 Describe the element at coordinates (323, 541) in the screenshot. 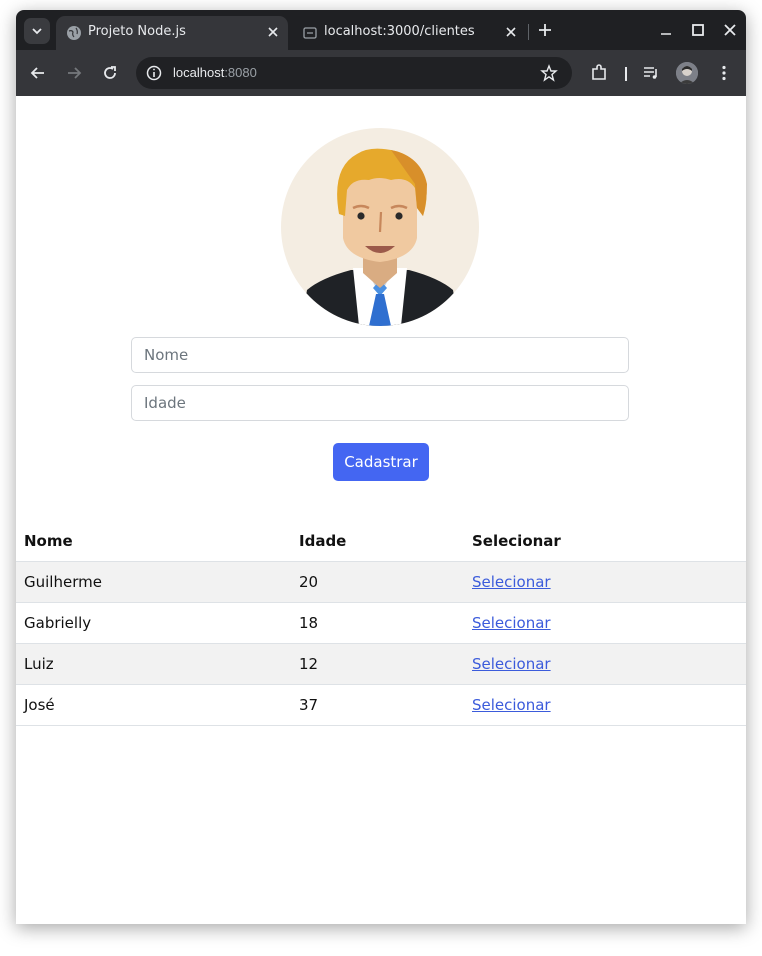

I see `header-idade: Idade` at that location.